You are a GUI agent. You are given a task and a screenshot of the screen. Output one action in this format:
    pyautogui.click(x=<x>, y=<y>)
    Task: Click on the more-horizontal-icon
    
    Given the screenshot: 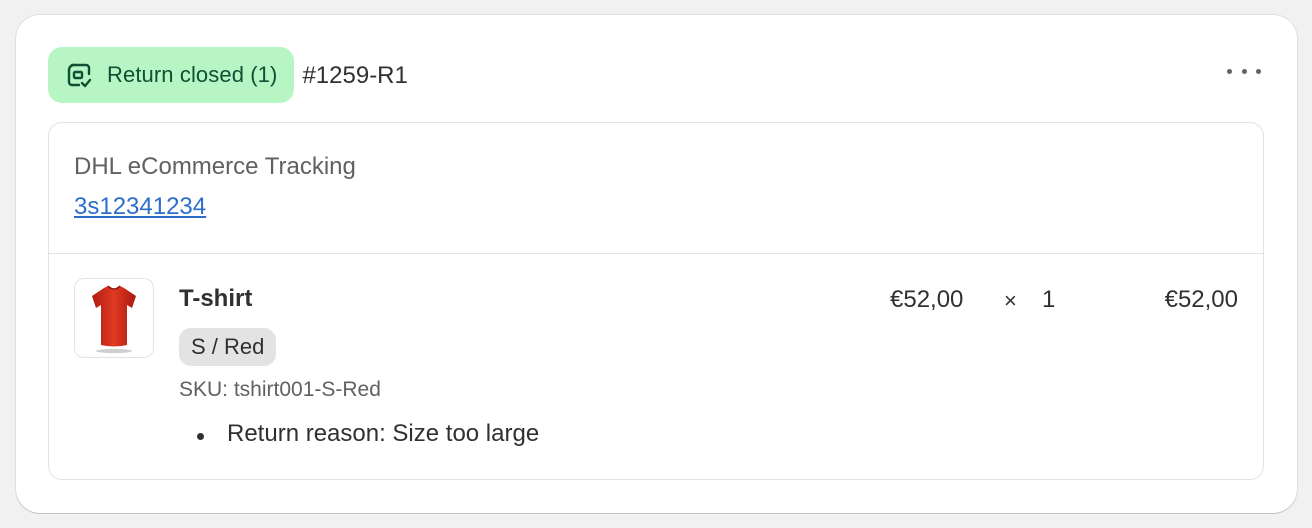 What is the action you would take?
    pyautogui.click(x=1229, y=71)
    